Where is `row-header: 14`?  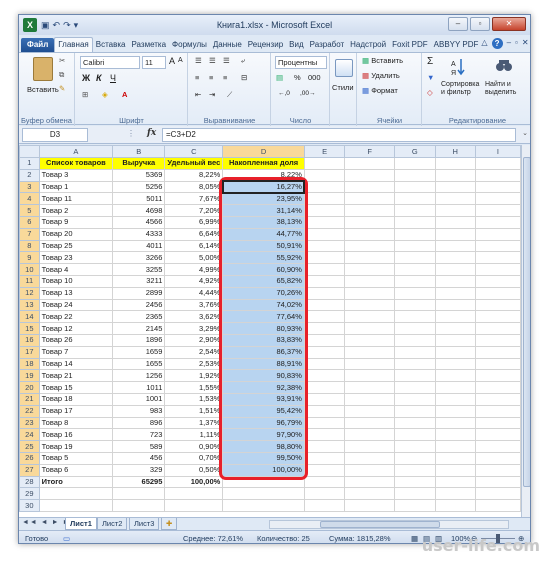
row-header: 14 is located at coordinates (29, 317).